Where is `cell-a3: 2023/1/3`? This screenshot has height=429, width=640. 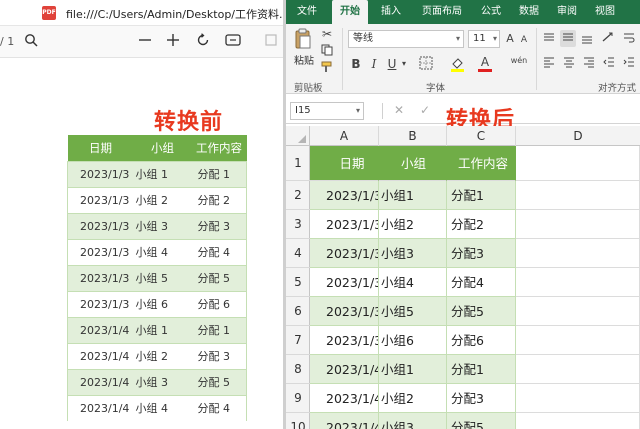
cell-a3: 2023/1/3 is located at coordinates (344, 224).